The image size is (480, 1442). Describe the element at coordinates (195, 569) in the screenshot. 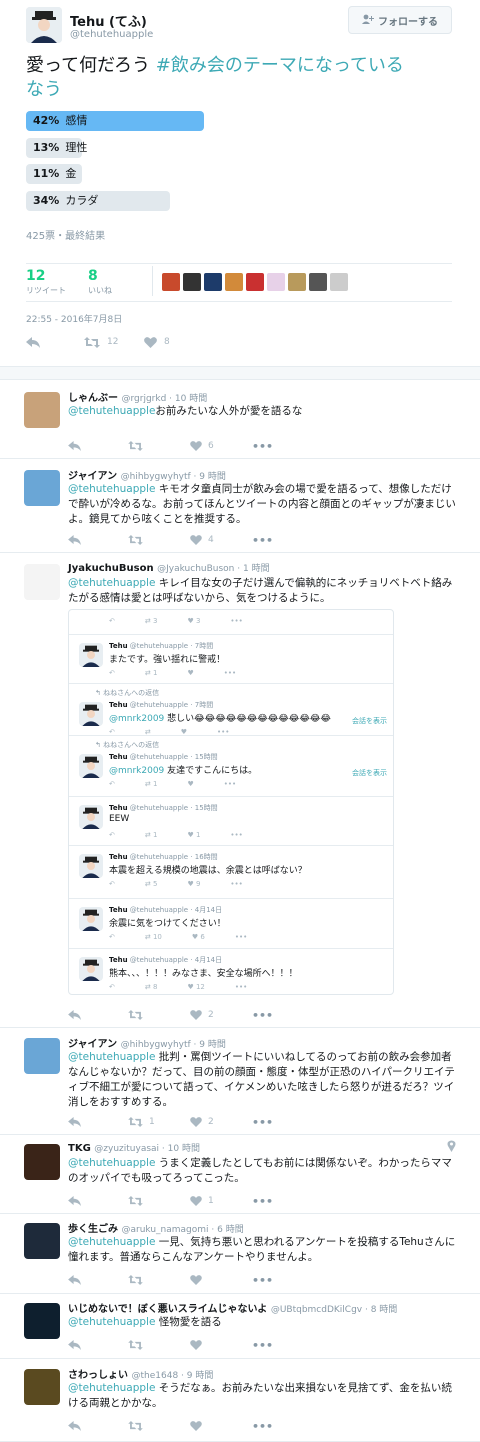

I see `reply-handle: @JyakuchuBuson` at that location.